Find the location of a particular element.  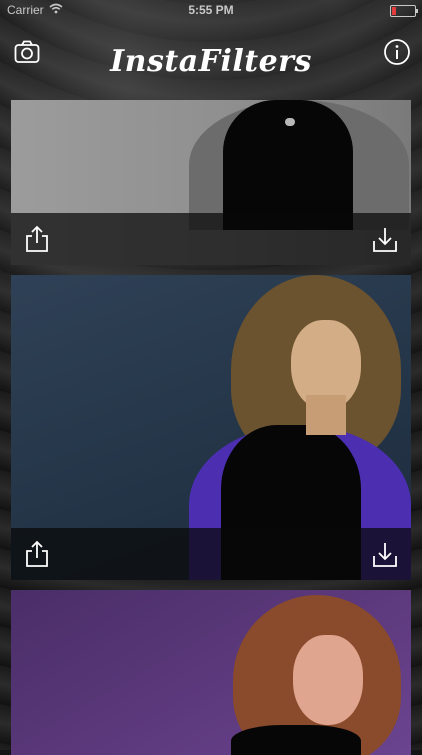

info-icon is located at coordinates (397, 52).